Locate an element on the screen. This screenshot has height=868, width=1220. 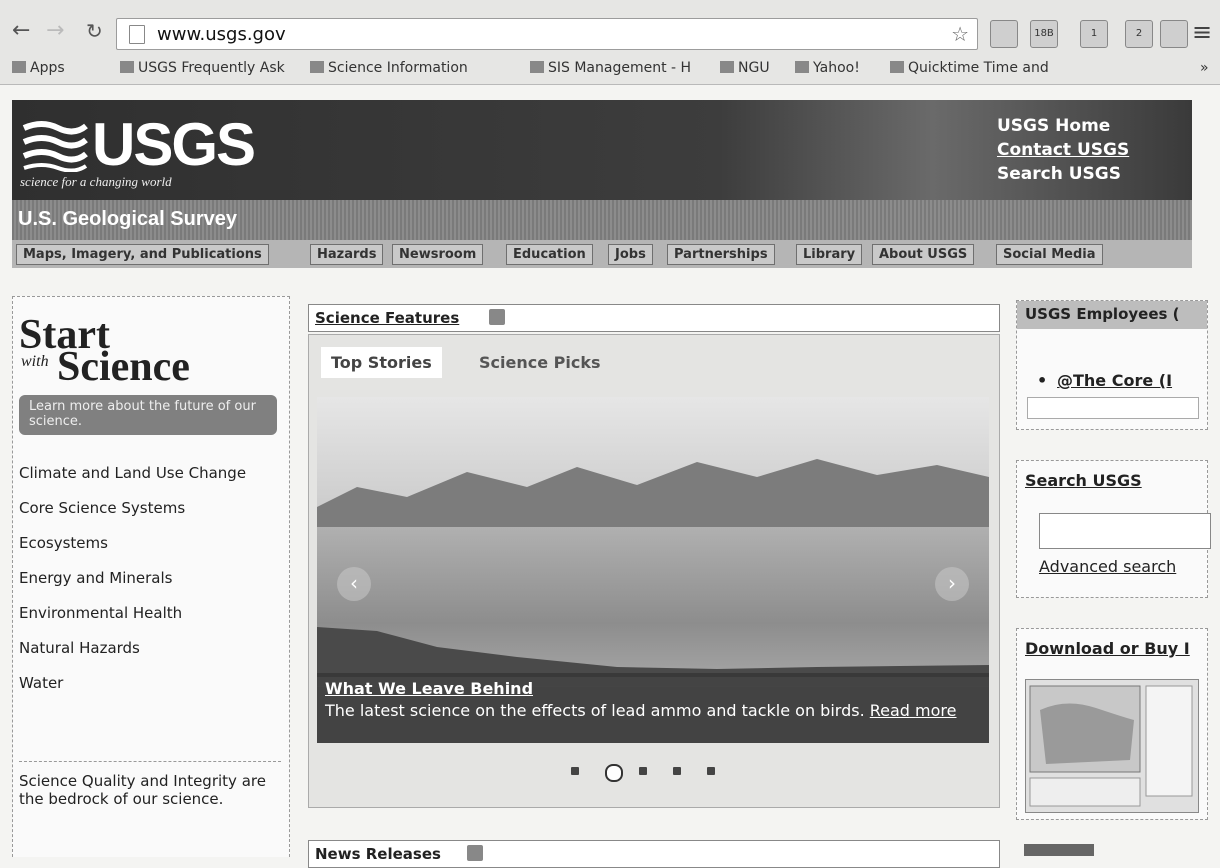
bookmark-star-icon: ☆ is located at coordinates (960, 34).